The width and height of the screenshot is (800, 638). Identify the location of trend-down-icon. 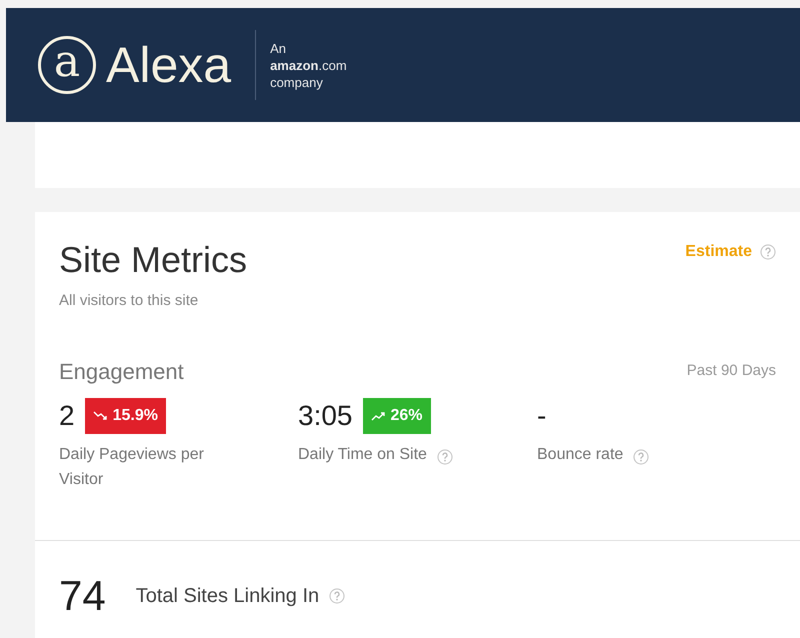
(99, 415).